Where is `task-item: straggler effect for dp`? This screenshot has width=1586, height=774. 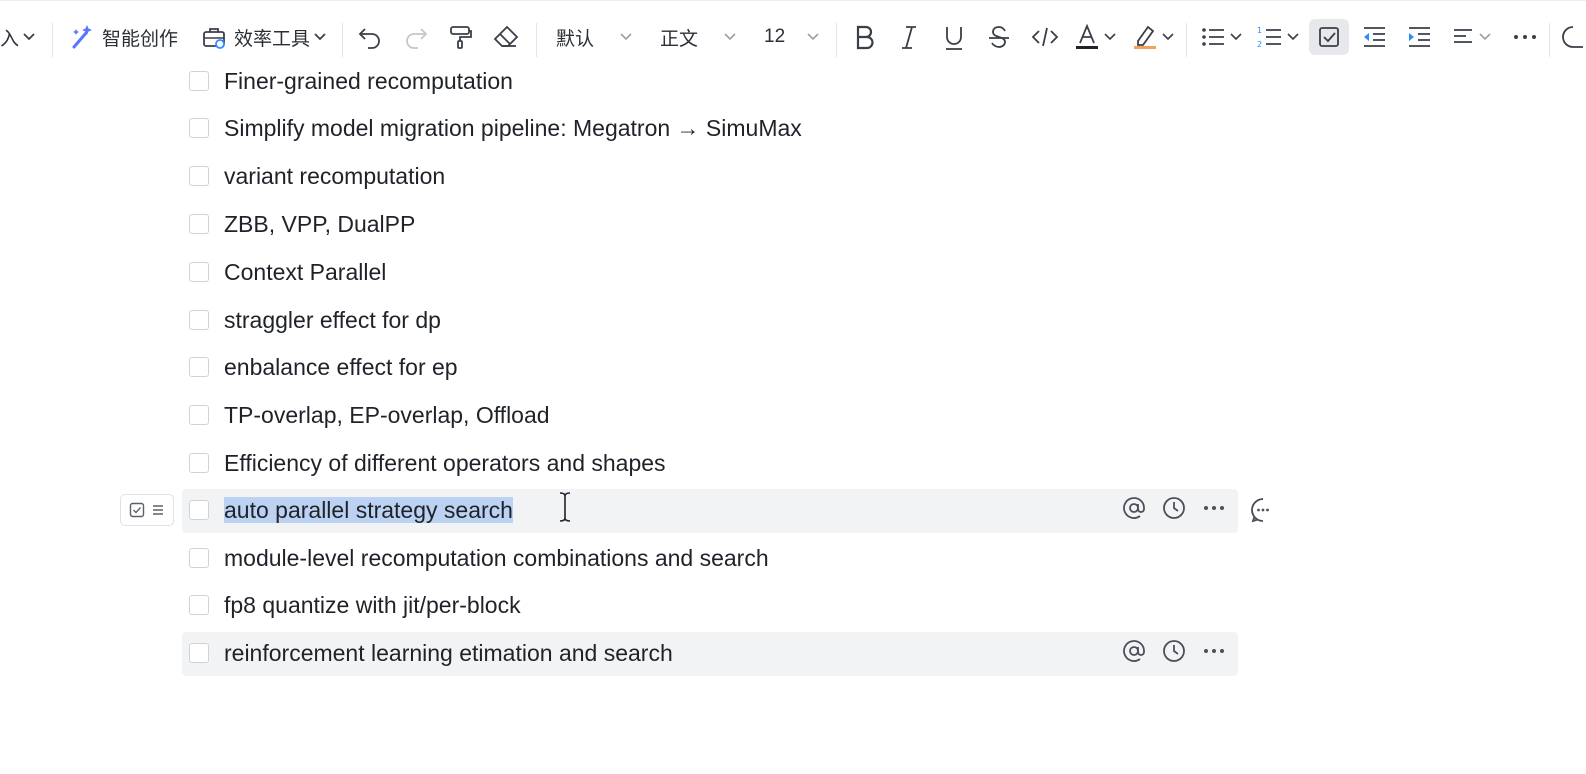 task-item: straggler effect for dp is located at coordinates (793, 322).